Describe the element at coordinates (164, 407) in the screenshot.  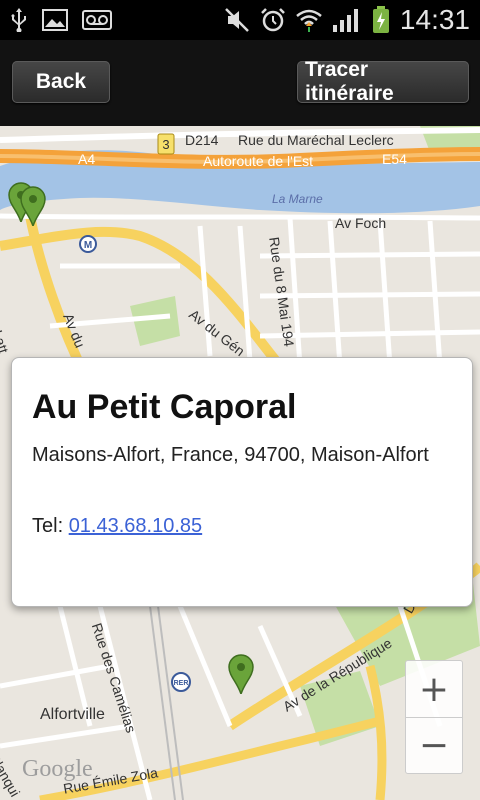
I see `place-title: Au Petit Caporal` at that location.